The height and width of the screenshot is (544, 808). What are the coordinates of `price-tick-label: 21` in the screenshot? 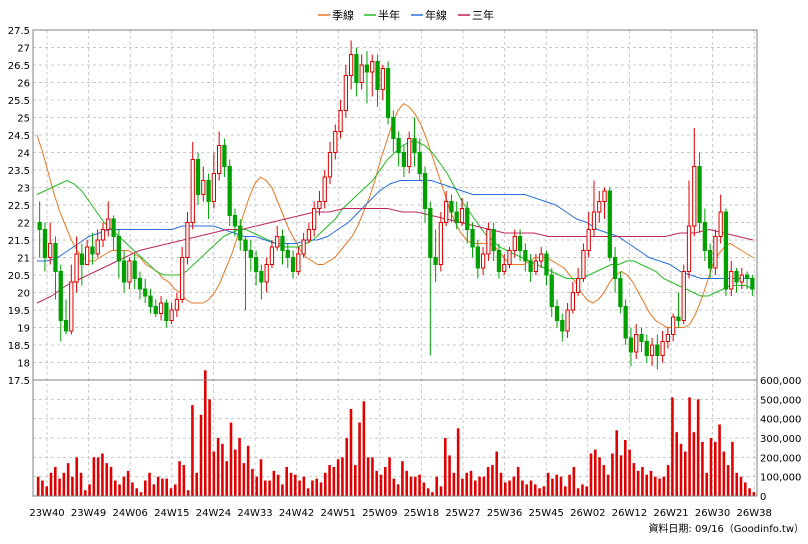 It's located at (23, 259).